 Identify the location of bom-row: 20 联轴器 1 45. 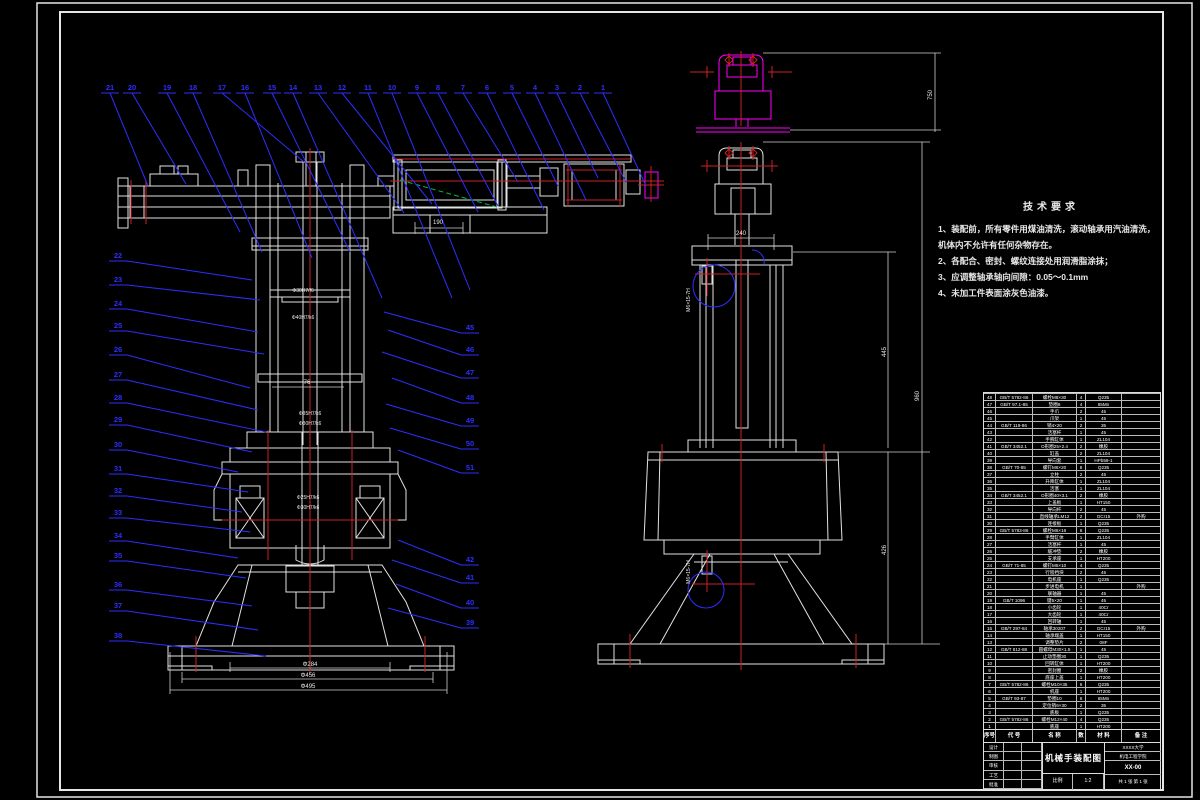
(1072, 592).